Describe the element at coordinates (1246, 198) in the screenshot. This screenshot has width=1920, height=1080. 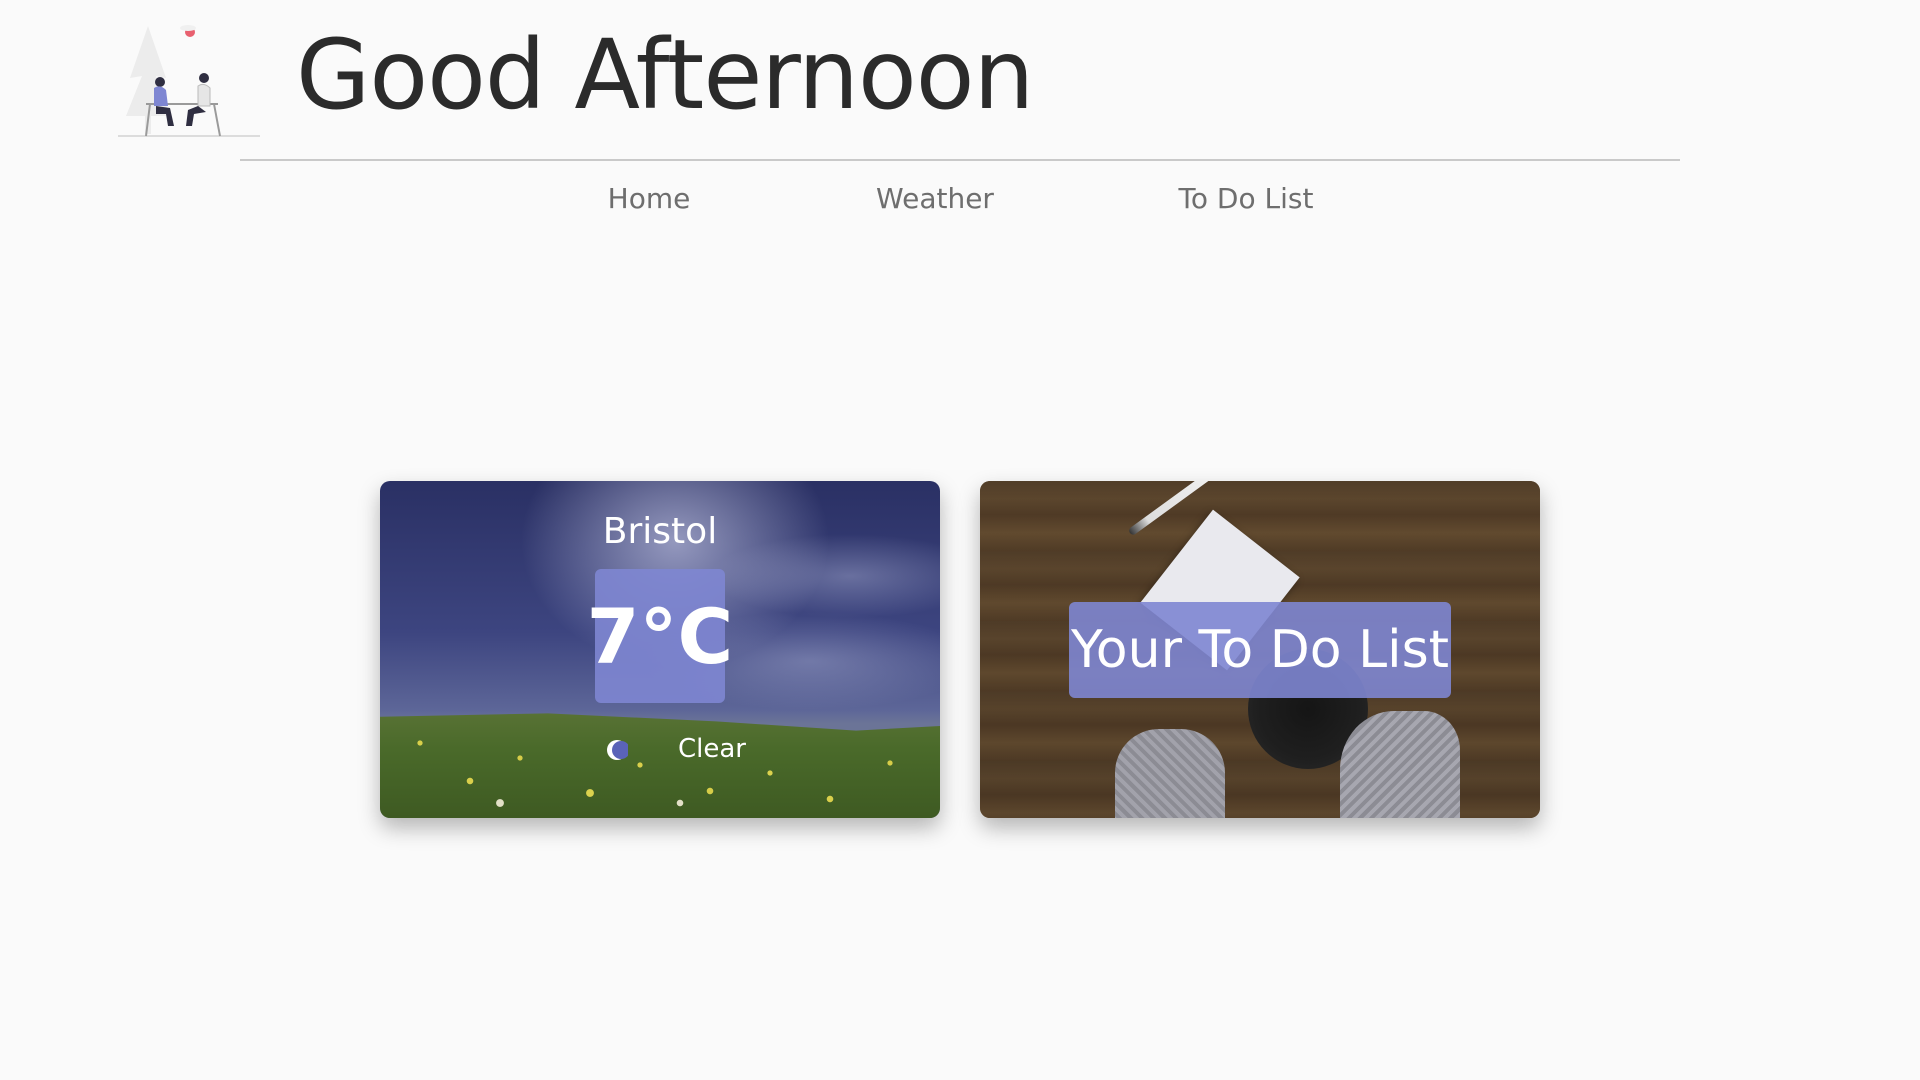
I see `nav-item-todo-list: To Do List` at that location.